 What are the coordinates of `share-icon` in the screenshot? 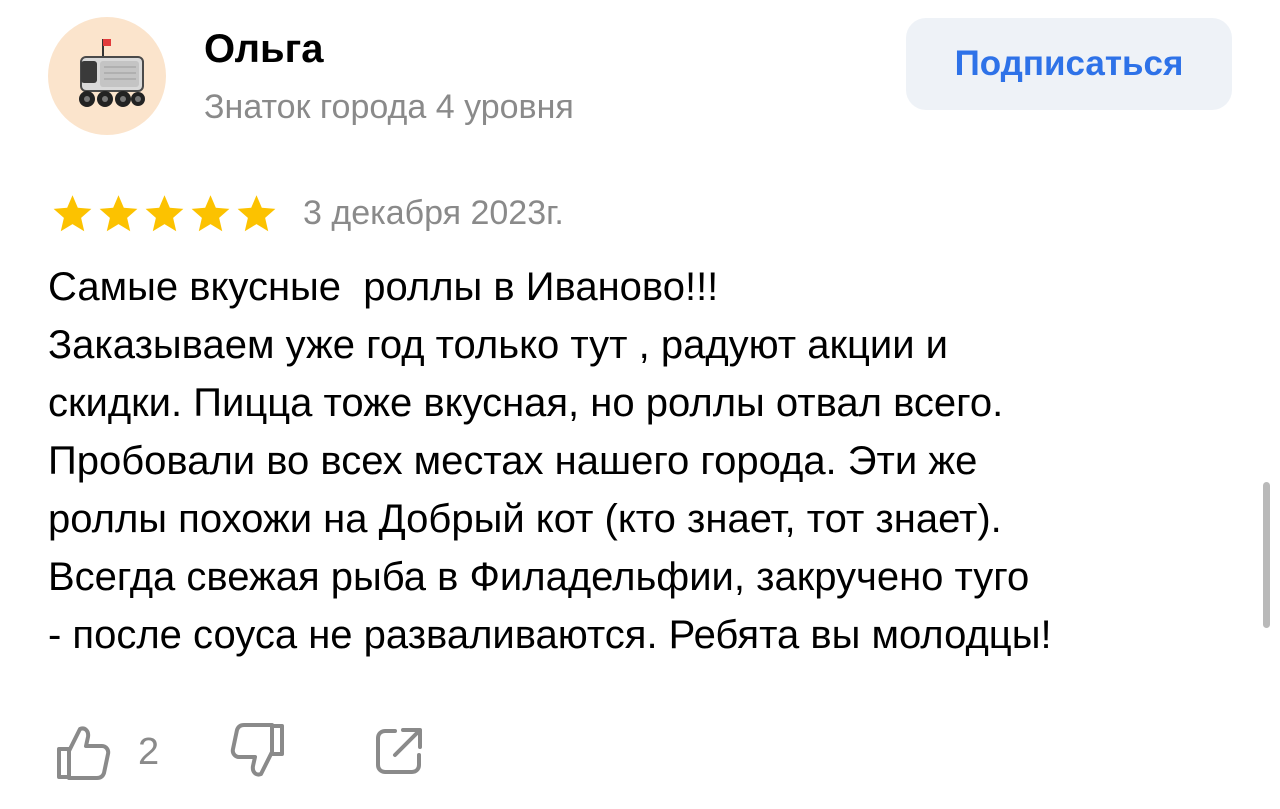 It's located at (399, 751).